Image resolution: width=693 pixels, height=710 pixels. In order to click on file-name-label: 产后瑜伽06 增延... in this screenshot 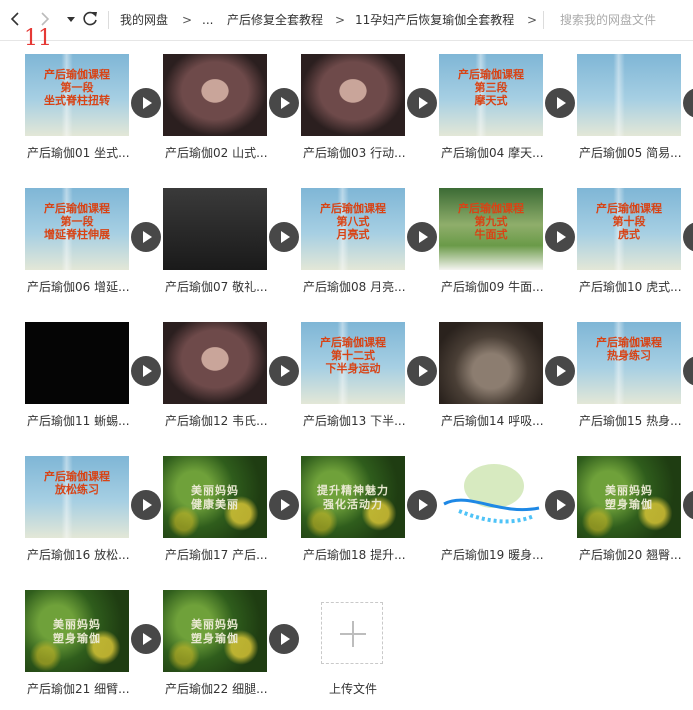, I will do `click(78, 287)`.